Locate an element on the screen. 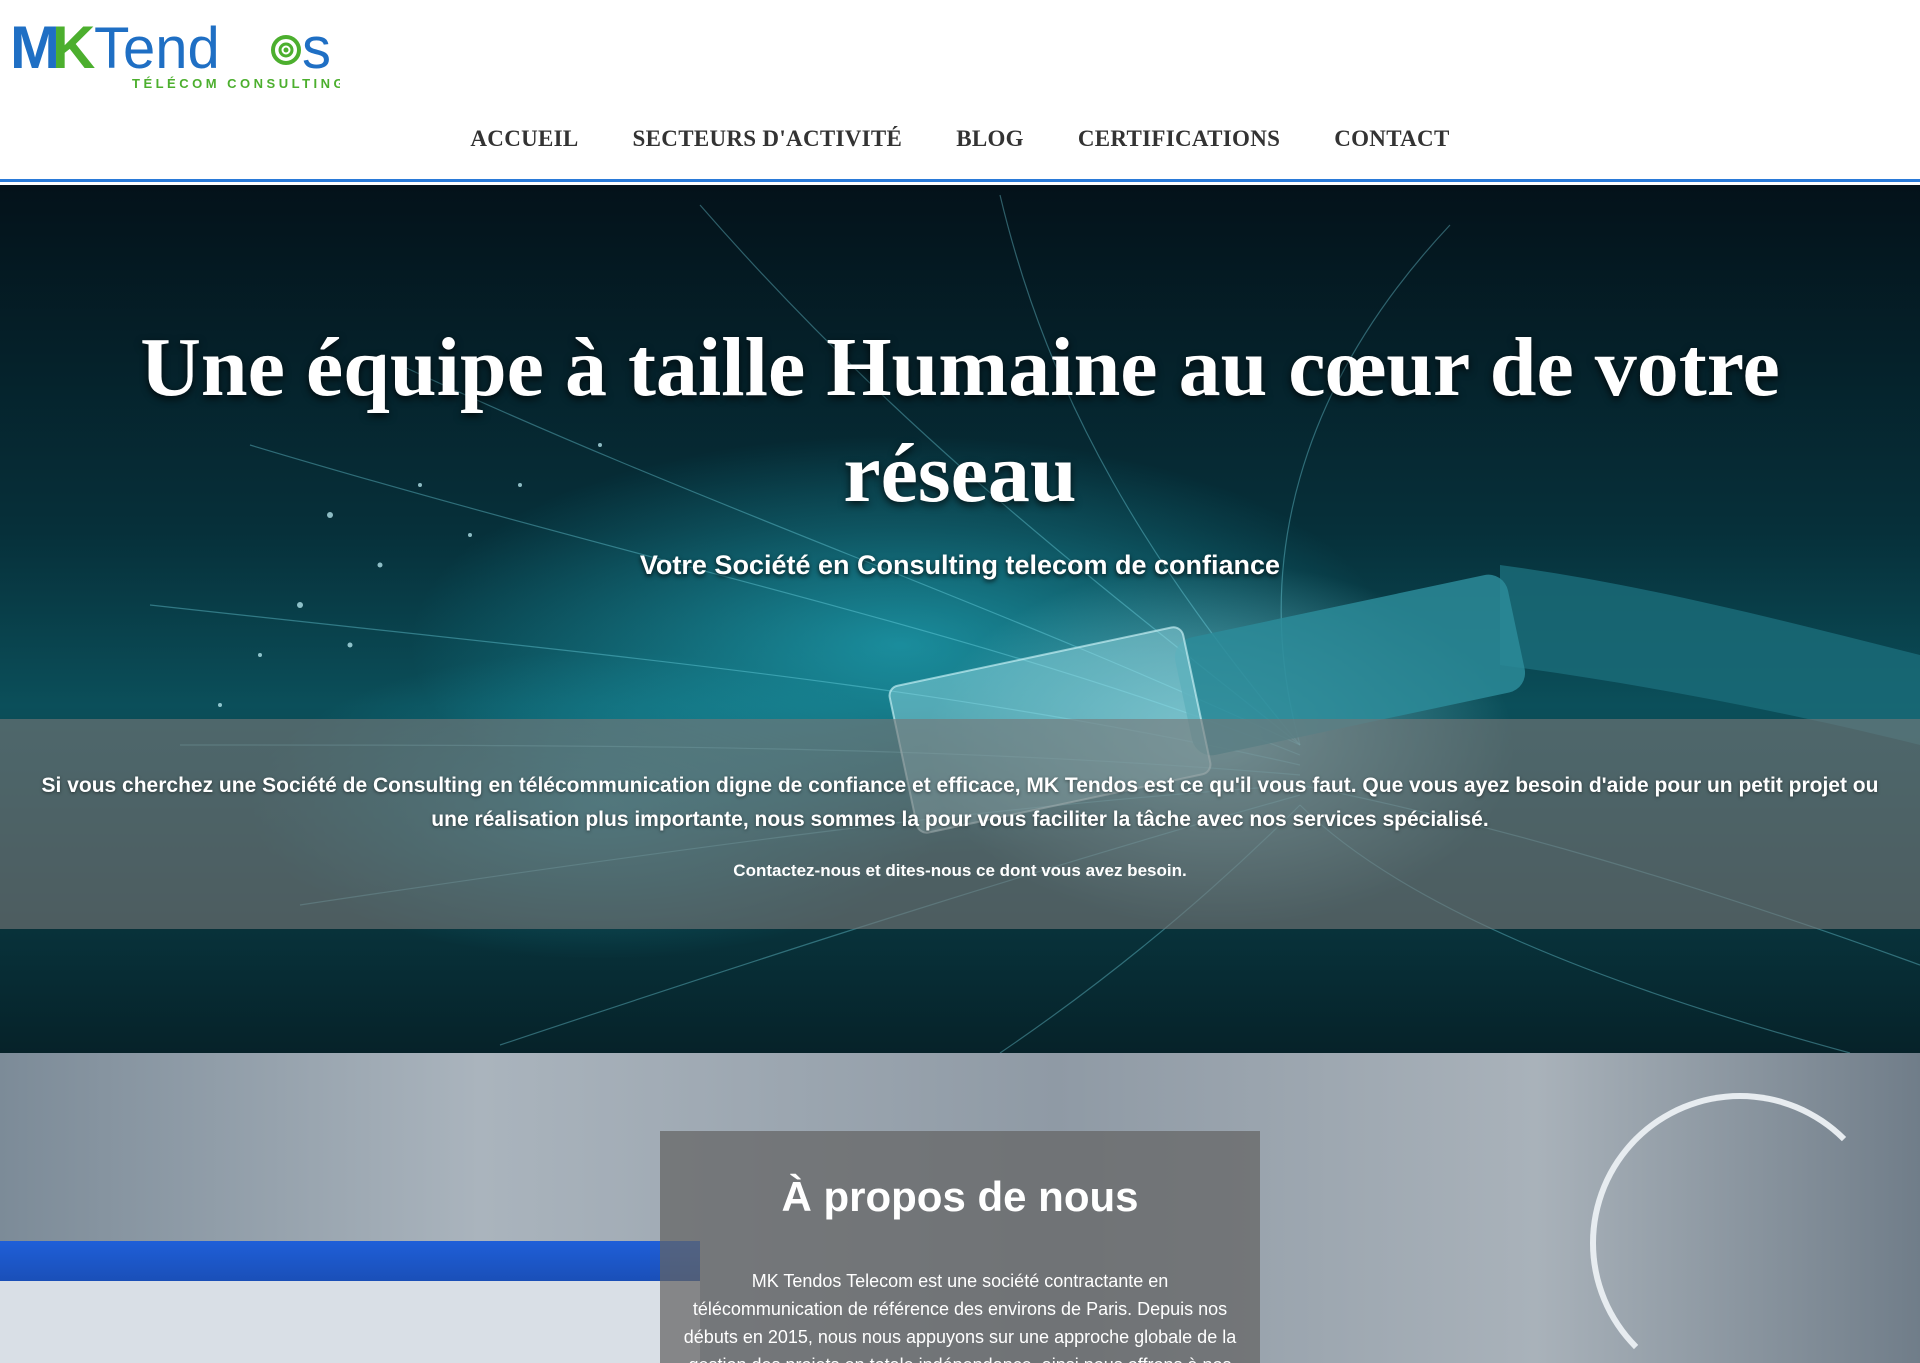 The image size is (1920, 1363). about-title: À propos de nous is located at coordinates (960, 1196).